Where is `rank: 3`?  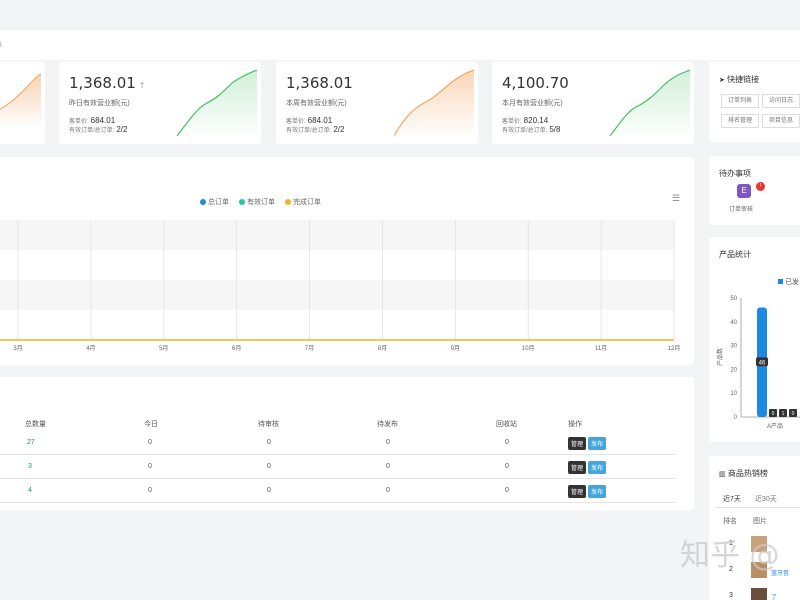
rank: 3 is located at coordinates (731, 595).